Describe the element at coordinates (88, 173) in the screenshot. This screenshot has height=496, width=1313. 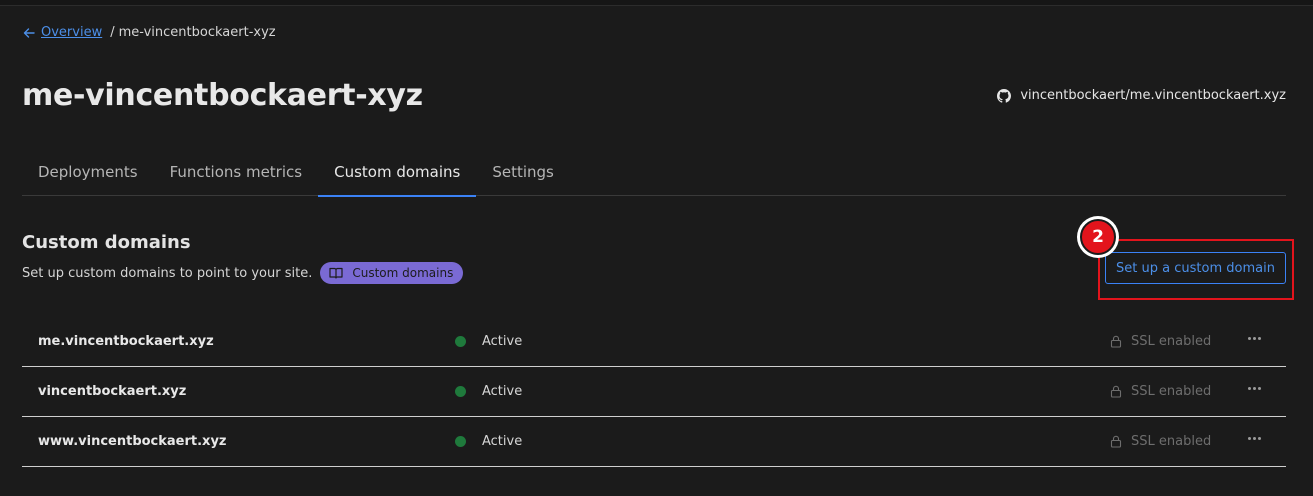
I see `tab-deployments: Deployments` at that location.